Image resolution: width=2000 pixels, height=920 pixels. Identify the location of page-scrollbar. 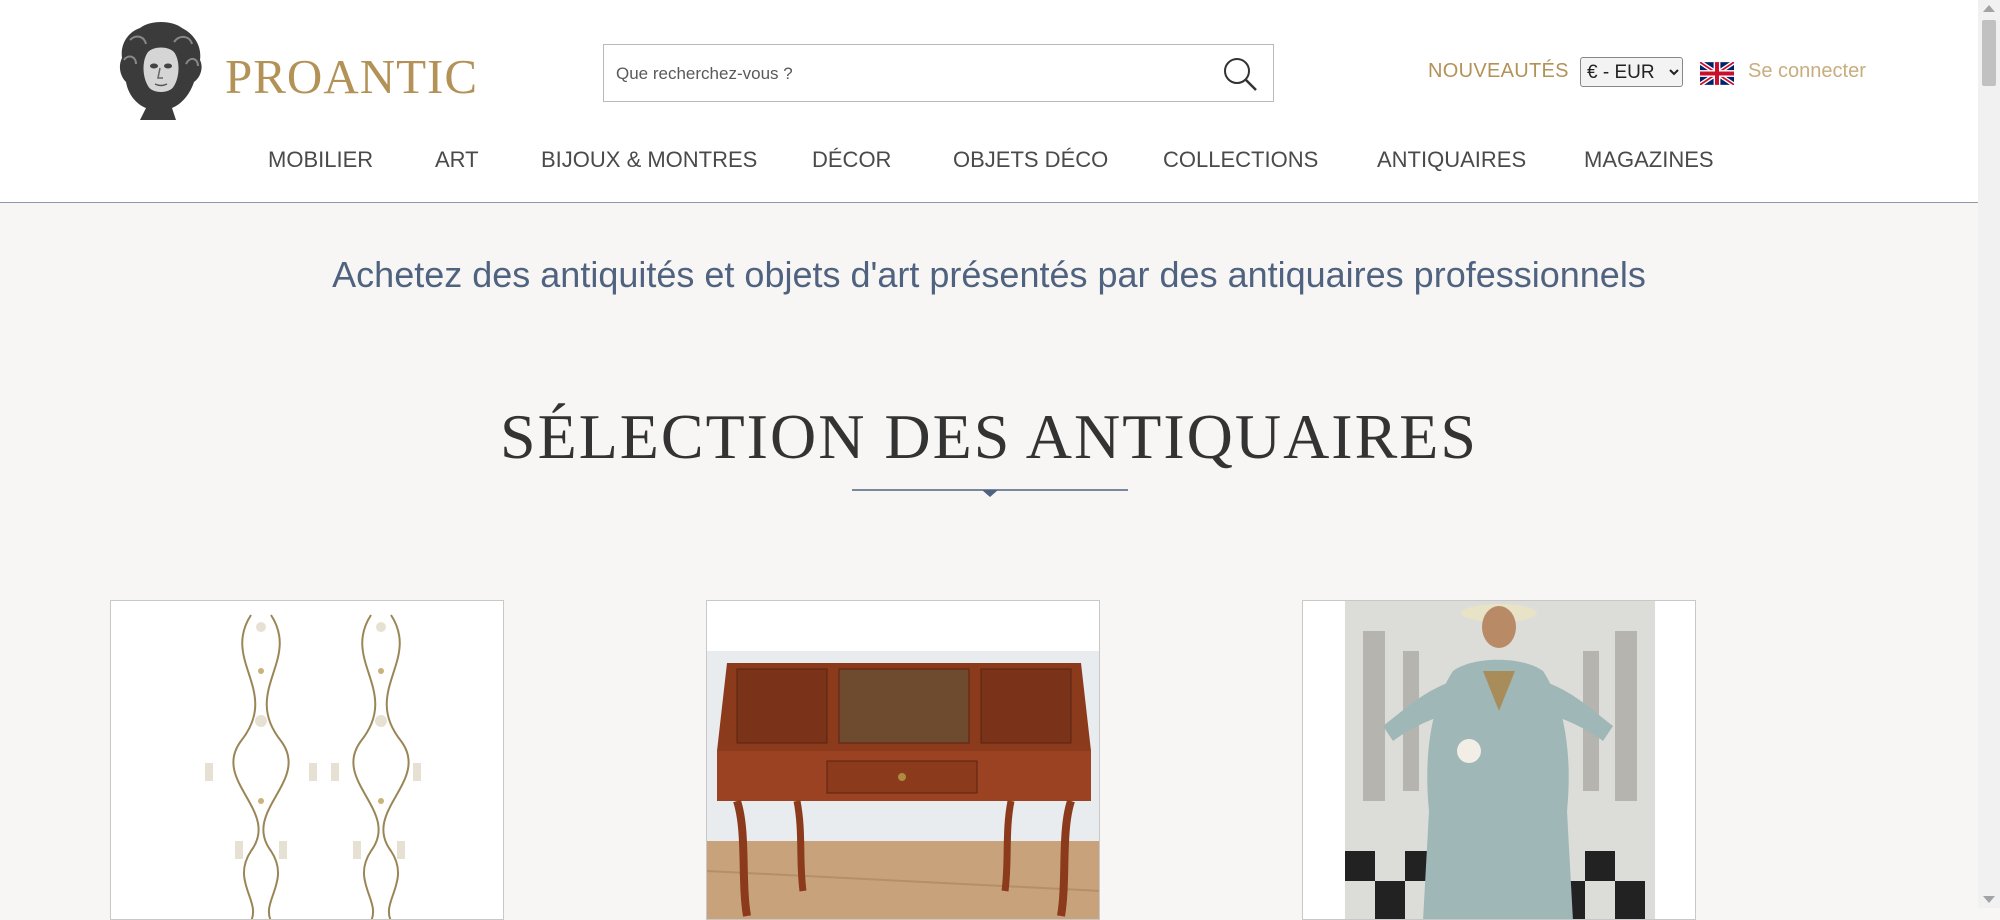
(1989, 454).